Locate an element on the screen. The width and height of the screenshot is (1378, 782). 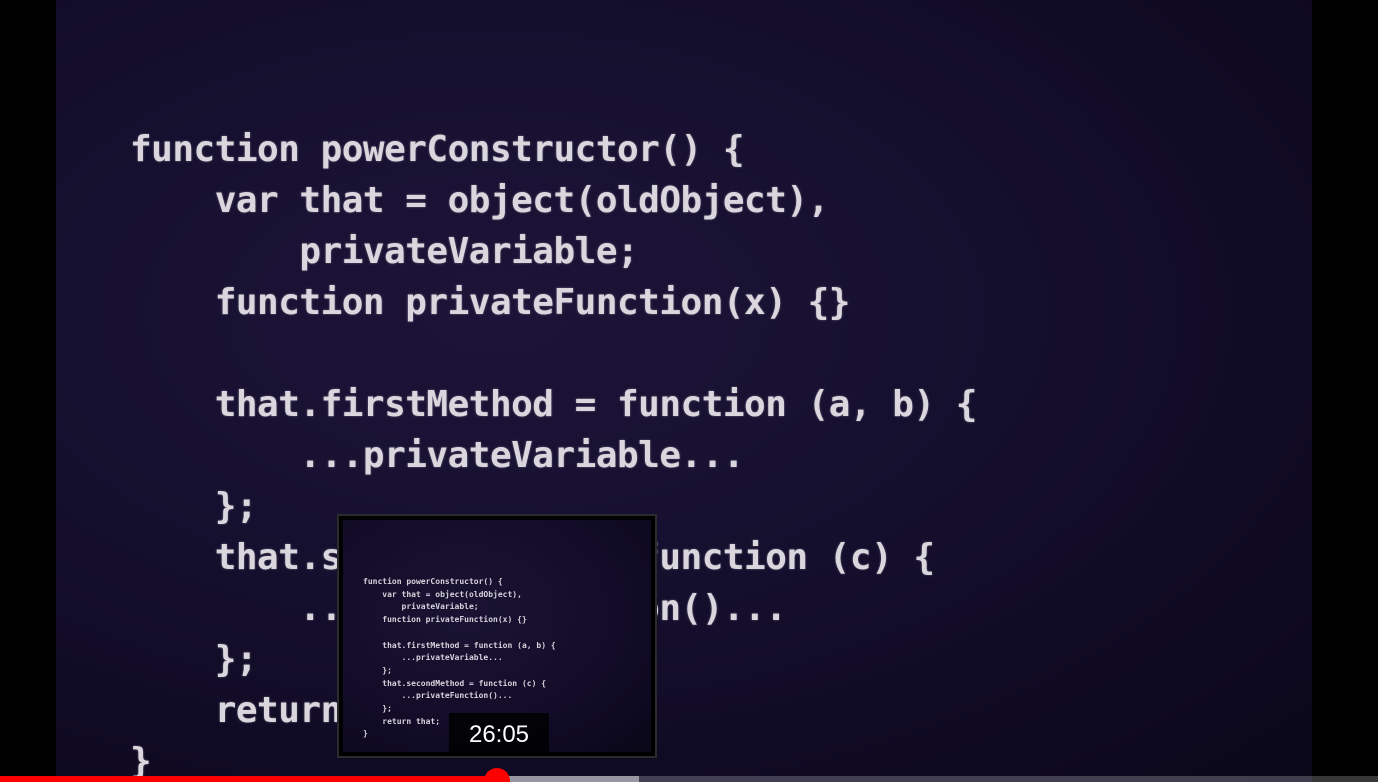
preview-code-line: privateVariable; is located at coordinates (421, 607).